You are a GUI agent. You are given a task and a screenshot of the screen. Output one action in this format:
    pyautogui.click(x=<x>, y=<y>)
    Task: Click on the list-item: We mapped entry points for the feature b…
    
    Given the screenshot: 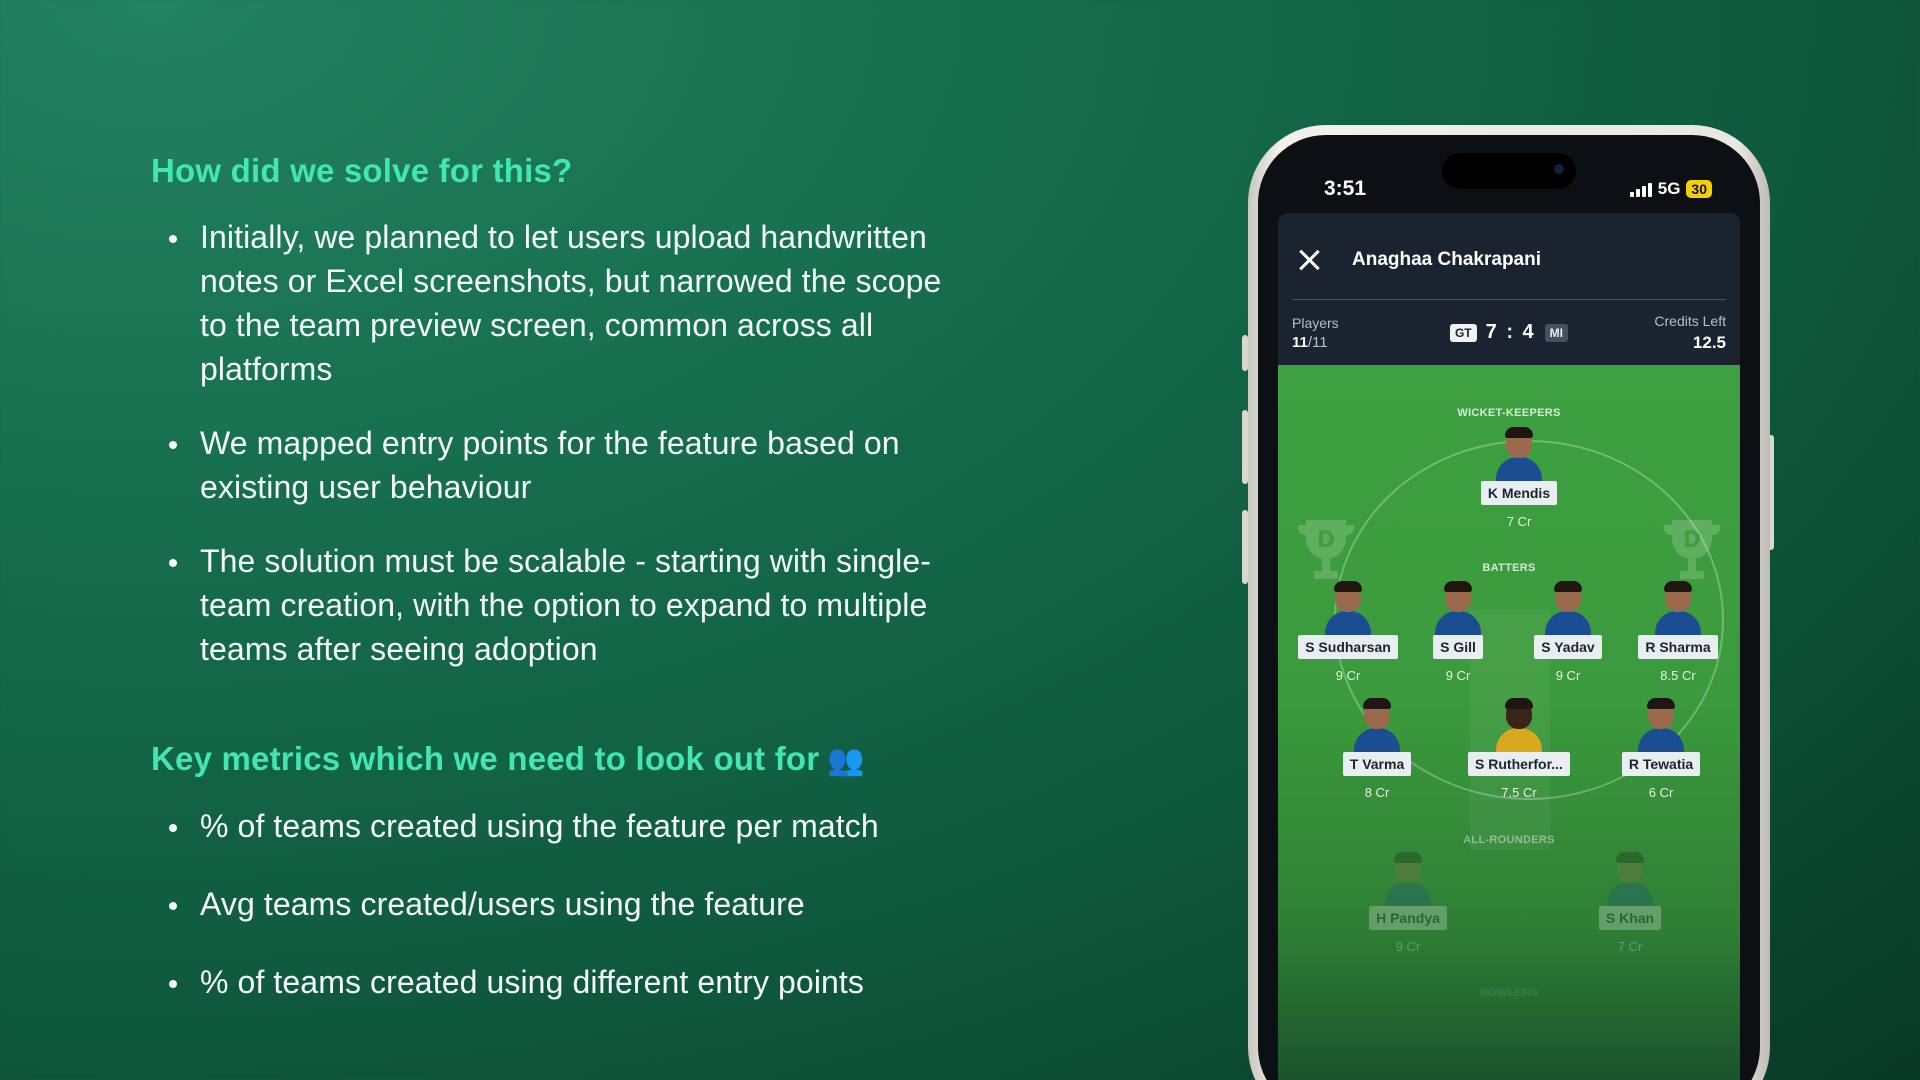 What is the action you would take?
    pyautogui.click(x=569, y=465)
    